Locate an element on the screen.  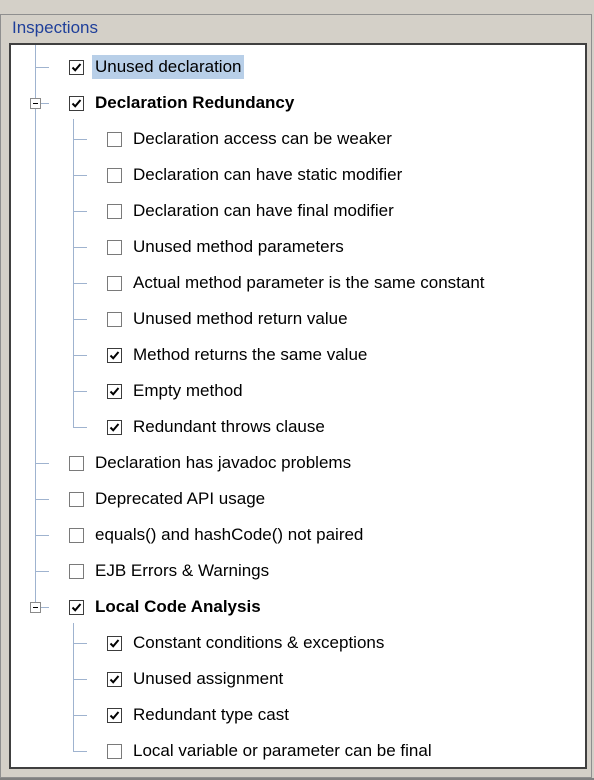
tree-row: Redundant throws clause is located at coordinates (217, 427).